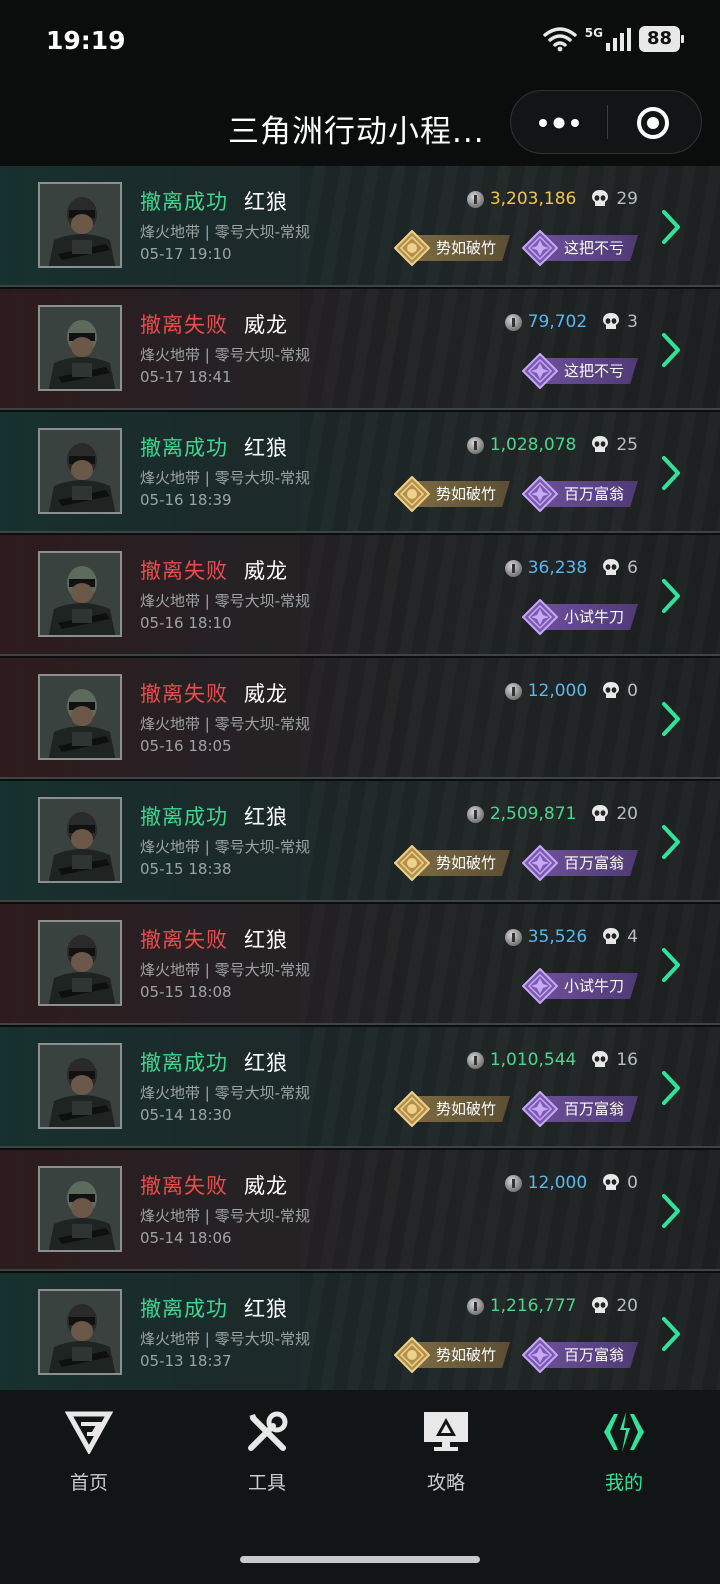 The height and width of the screenshot is (1584, 720). What do you see at coordinates (557, 1183) in the screenshot?
I see `extraction-value: 12,000` at bounding box center [557, 1183].